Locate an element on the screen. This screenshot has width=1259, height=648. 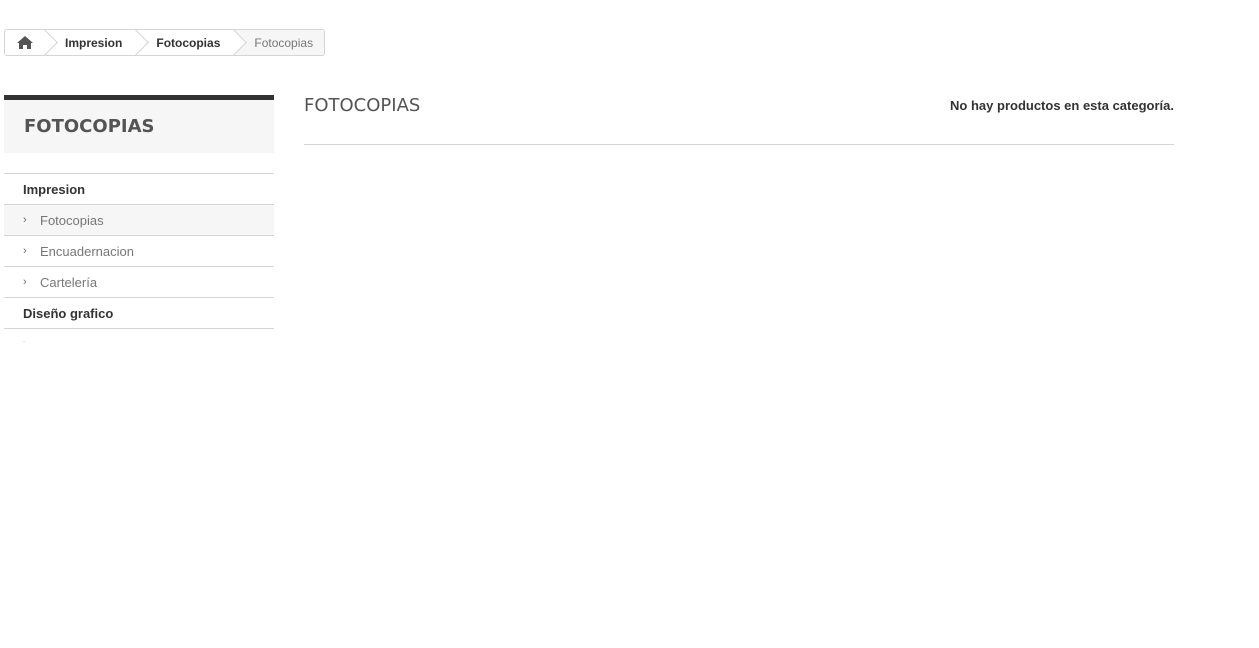
home-icon is located at coordinates (25, 42).